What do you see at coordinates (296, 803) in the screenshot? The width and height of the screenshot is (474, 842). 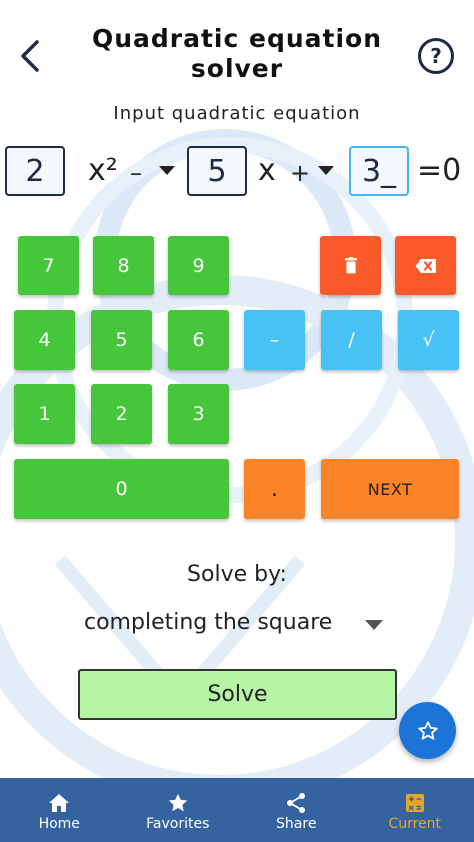 I see `share-icon` at bounding box center [296, 803].